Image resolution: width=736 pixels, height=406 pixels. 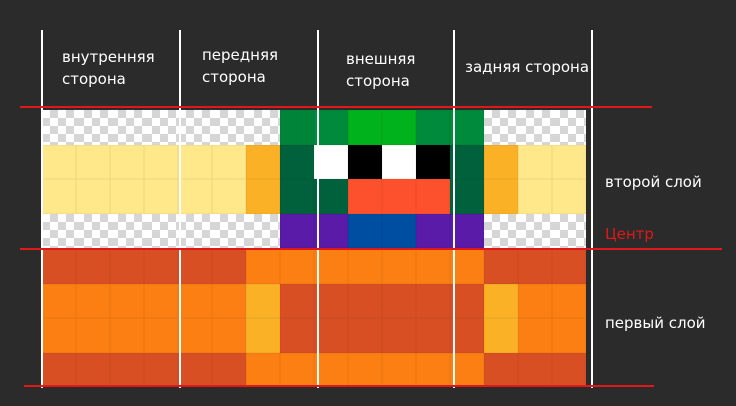 What do you see at coordinates (240, 66) in the screenshot?
I see `label-front-side: передняя сторона` at bounding box center [240, 66].